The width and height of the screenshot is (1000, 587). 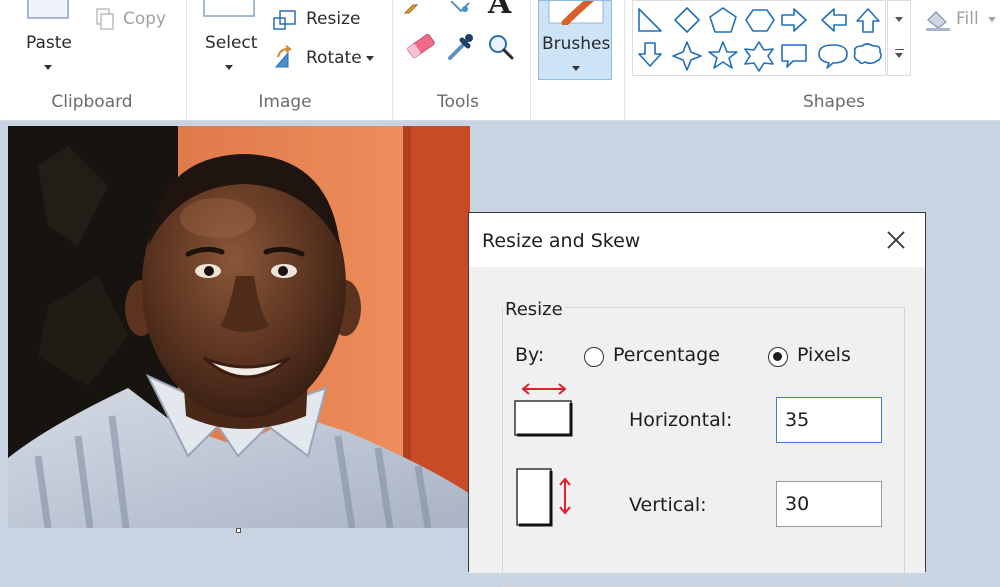 What do you see at coordinates (49, 11) in the screenshot?
I see `paste-icon` at bounding box center [49, 11].